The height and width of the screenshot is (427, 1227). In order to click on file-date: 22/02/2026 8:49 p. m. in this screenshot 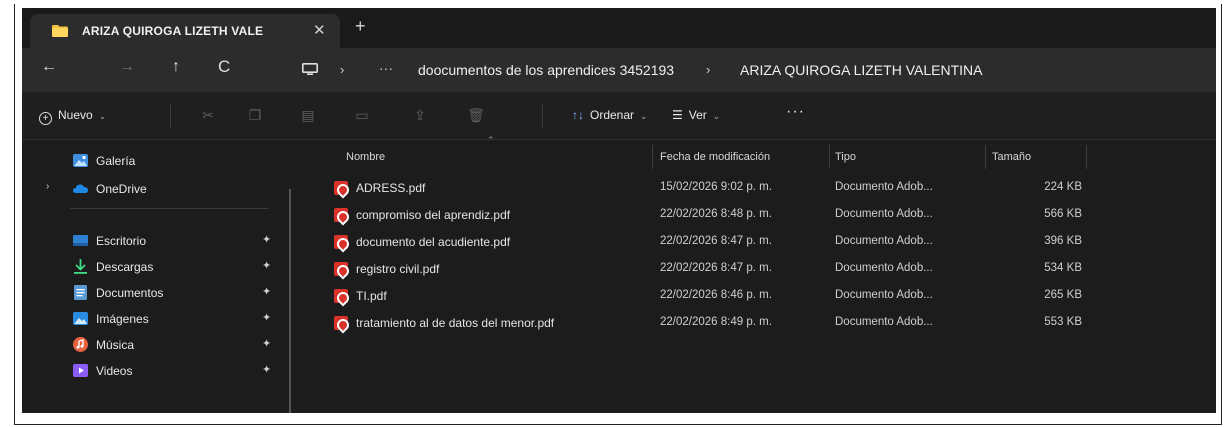, I will do `click(716, 322)`.